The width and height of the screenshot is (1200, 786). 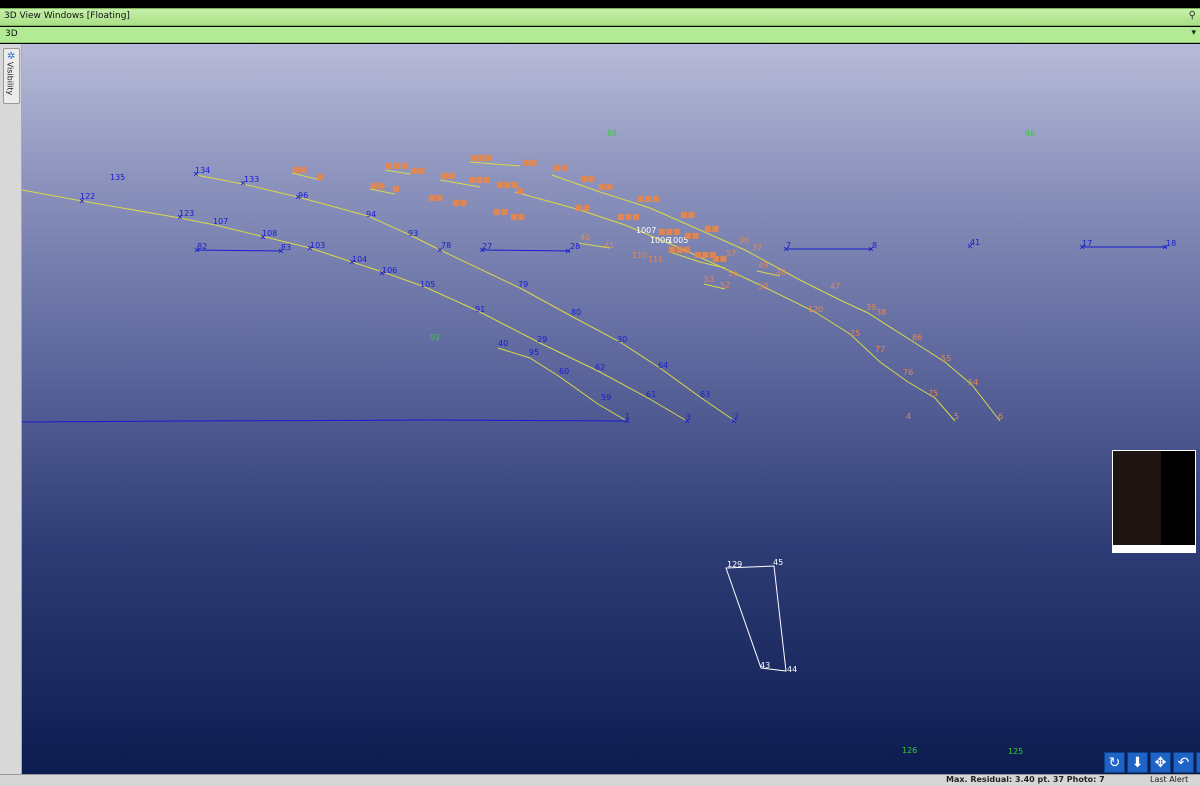 I want to click on window-titlebar: 3D View Windows [Floating] ⚲, so click(x=600, y=17).